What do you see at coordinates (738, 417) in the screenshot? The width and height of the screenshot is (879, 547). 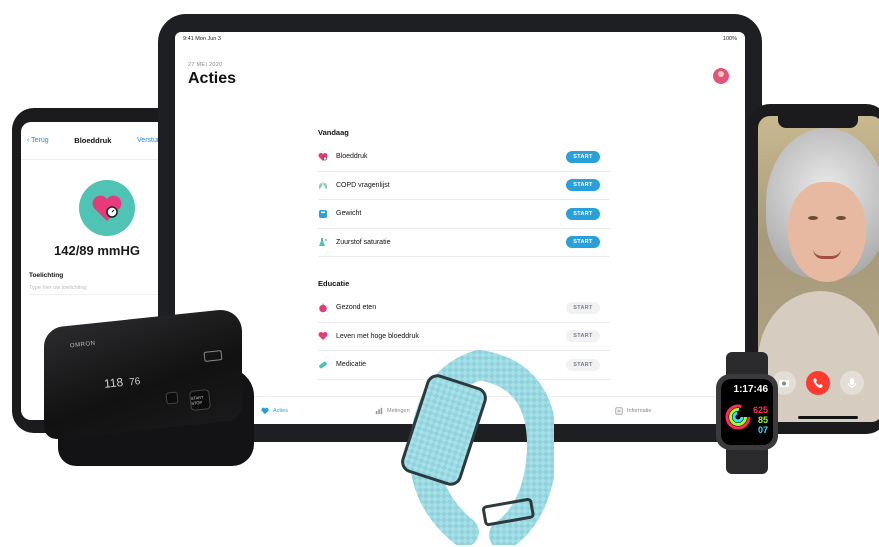 I see `activity-rings-icon` at bounding box center [738, 417].